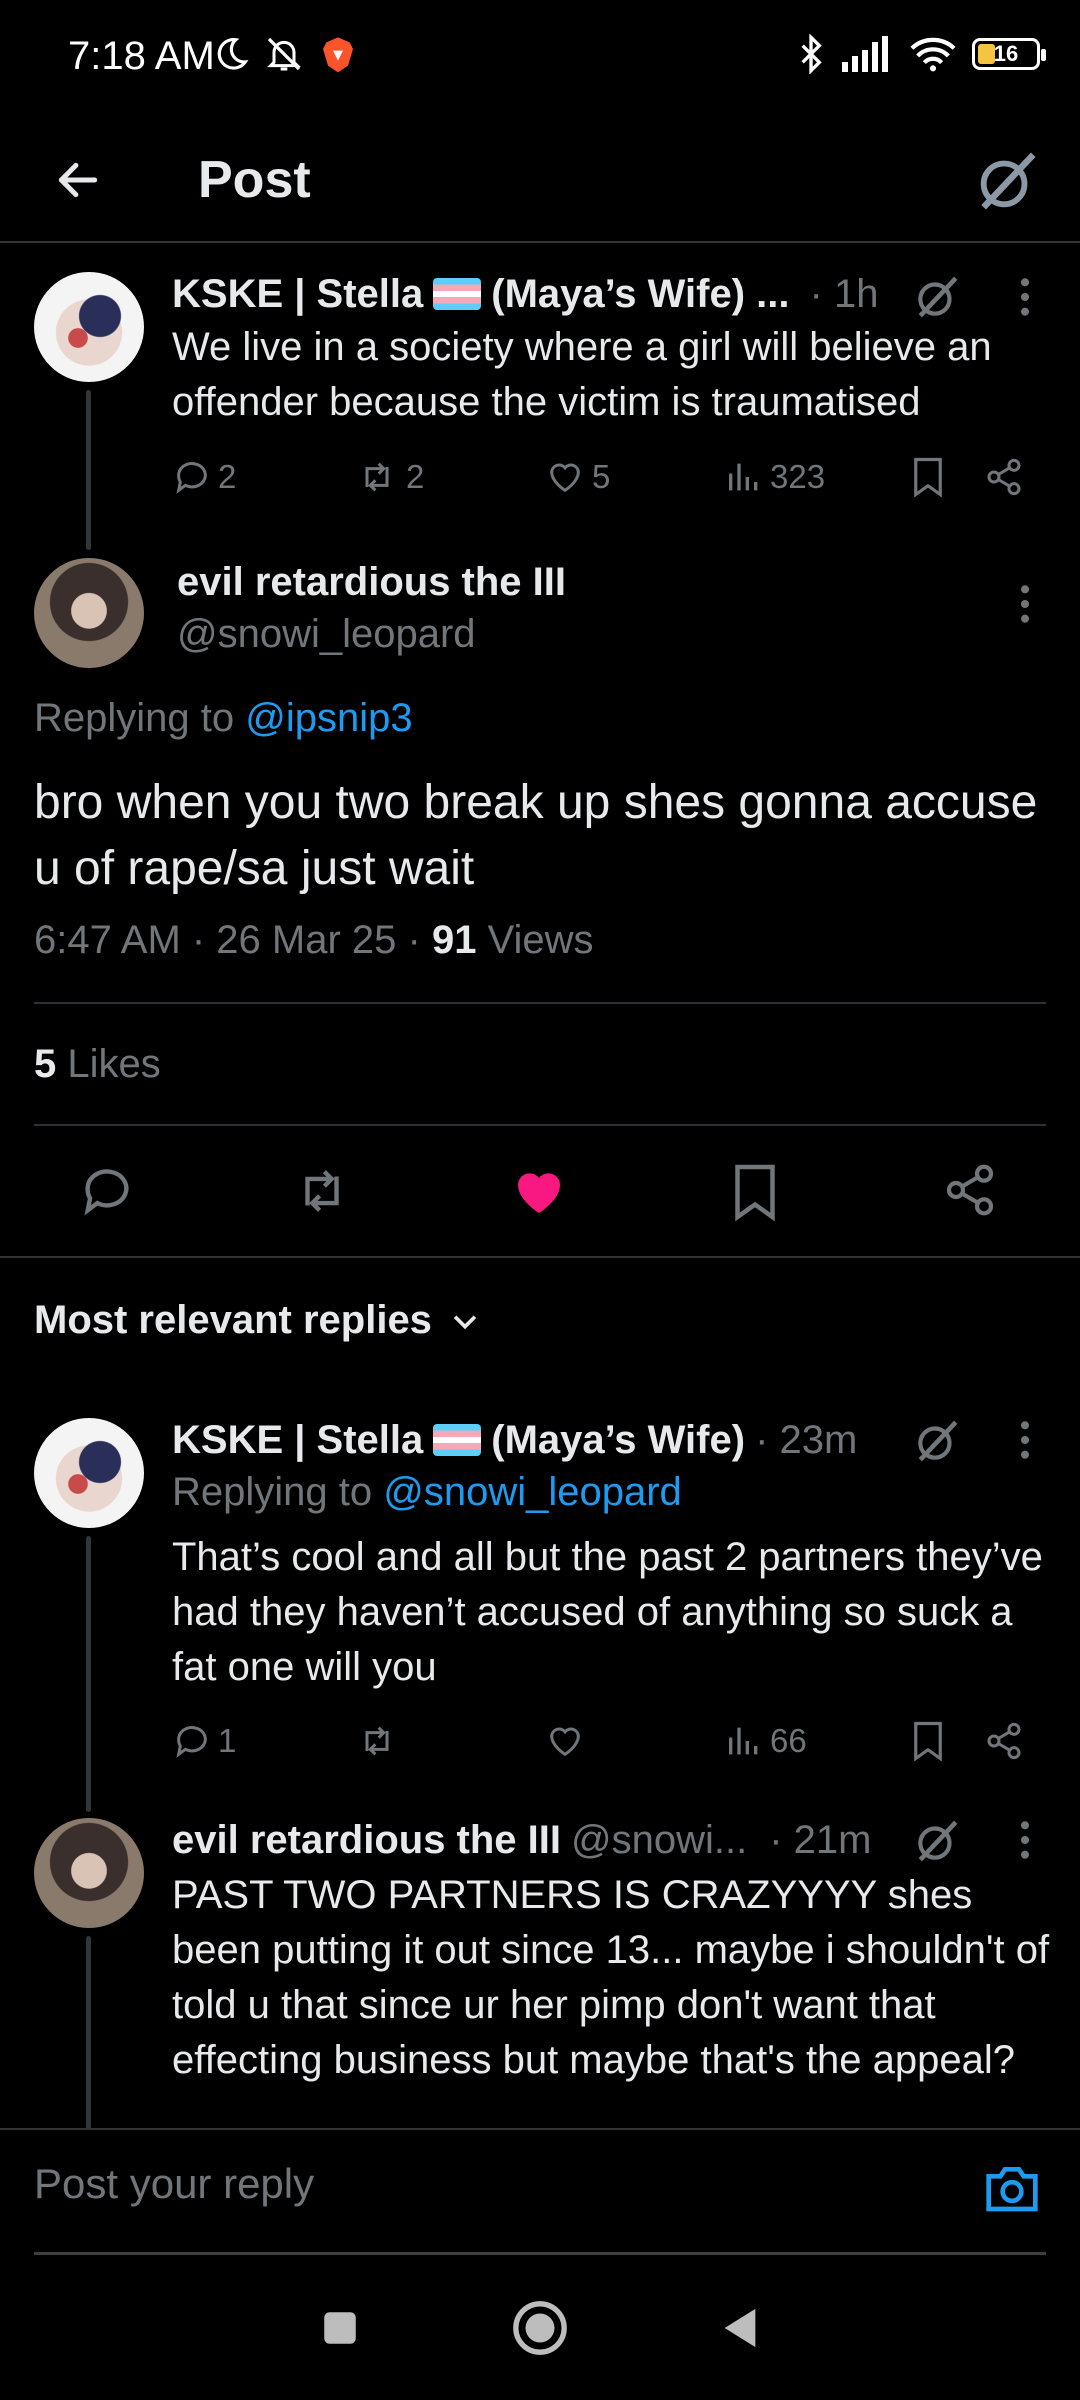 The image size is (1080, 2400). I want to click on reply-button: 2, so click(204, 477).